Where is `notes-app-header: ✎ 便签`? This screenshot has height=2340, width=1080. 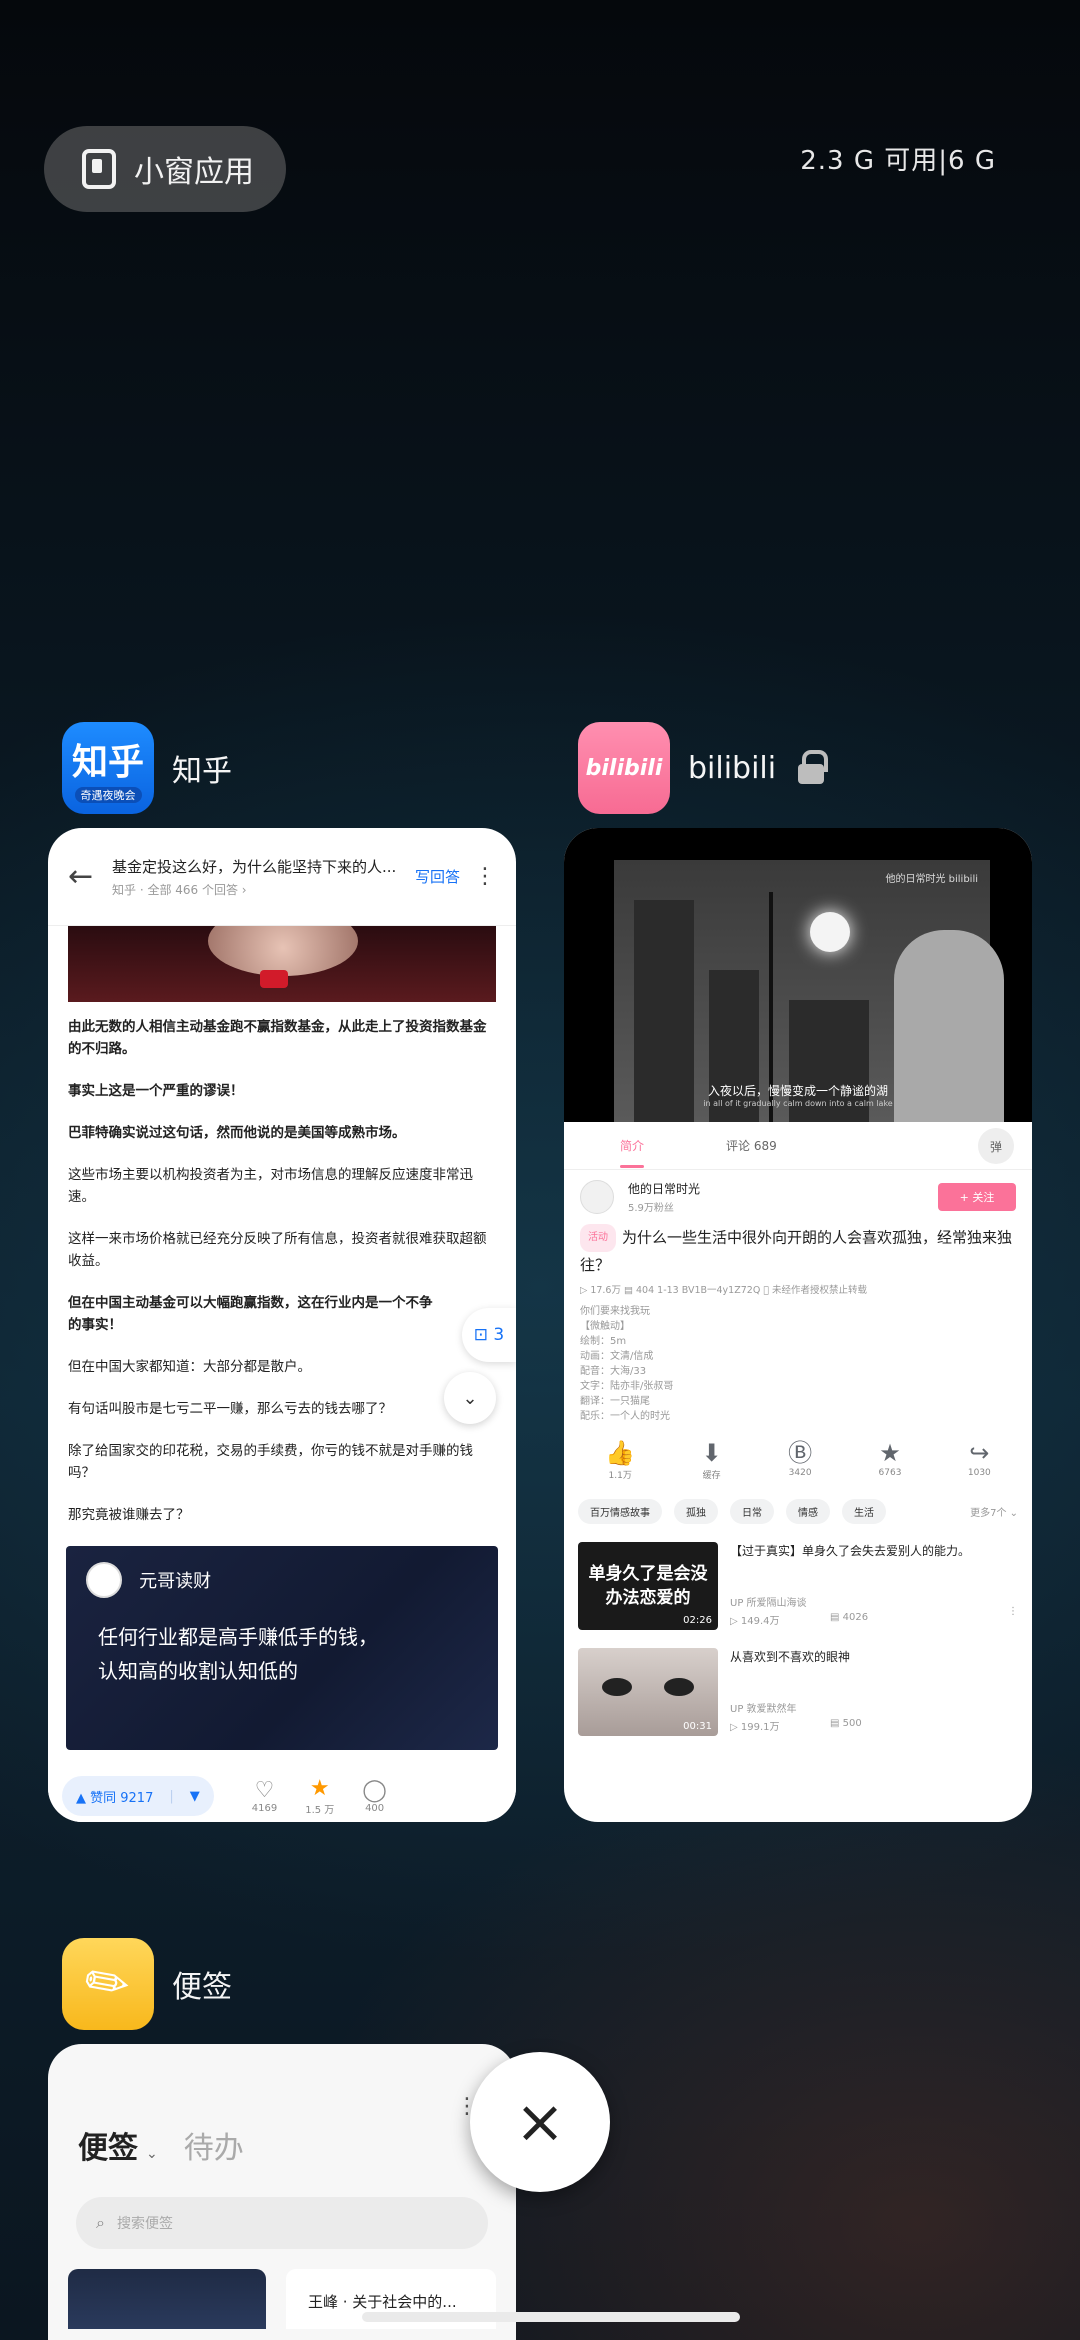 notes-app-header: ✎ 便签 is located at coordinates (147, 1984).